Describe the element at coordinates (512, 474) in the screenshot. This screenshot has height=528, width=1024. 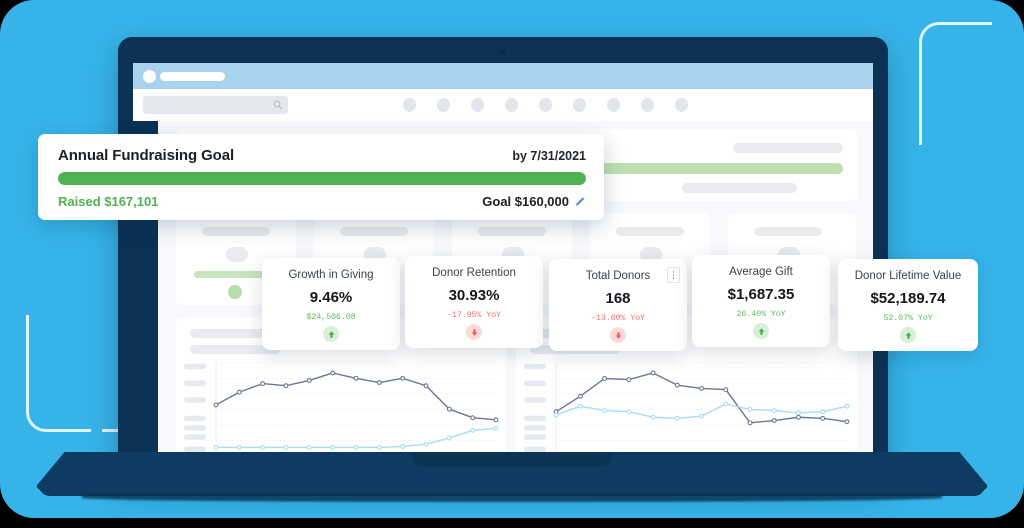
I see `laptop-base` at that location.